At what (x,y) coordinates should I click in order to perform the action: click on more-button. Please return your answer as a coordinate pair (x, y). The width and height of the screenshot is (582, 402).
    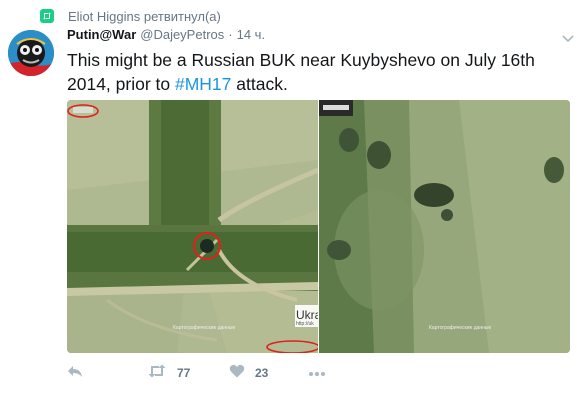
    Looking at the image, I should click on (317, 373).